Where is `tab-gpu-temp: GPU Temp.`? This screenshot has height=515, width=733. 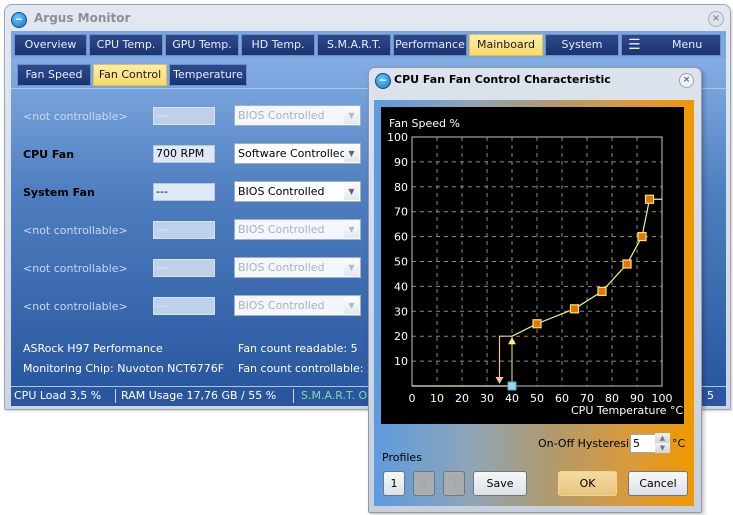
tab-gpu-temp: GPU Temp. is located at coordinates (202, 45).